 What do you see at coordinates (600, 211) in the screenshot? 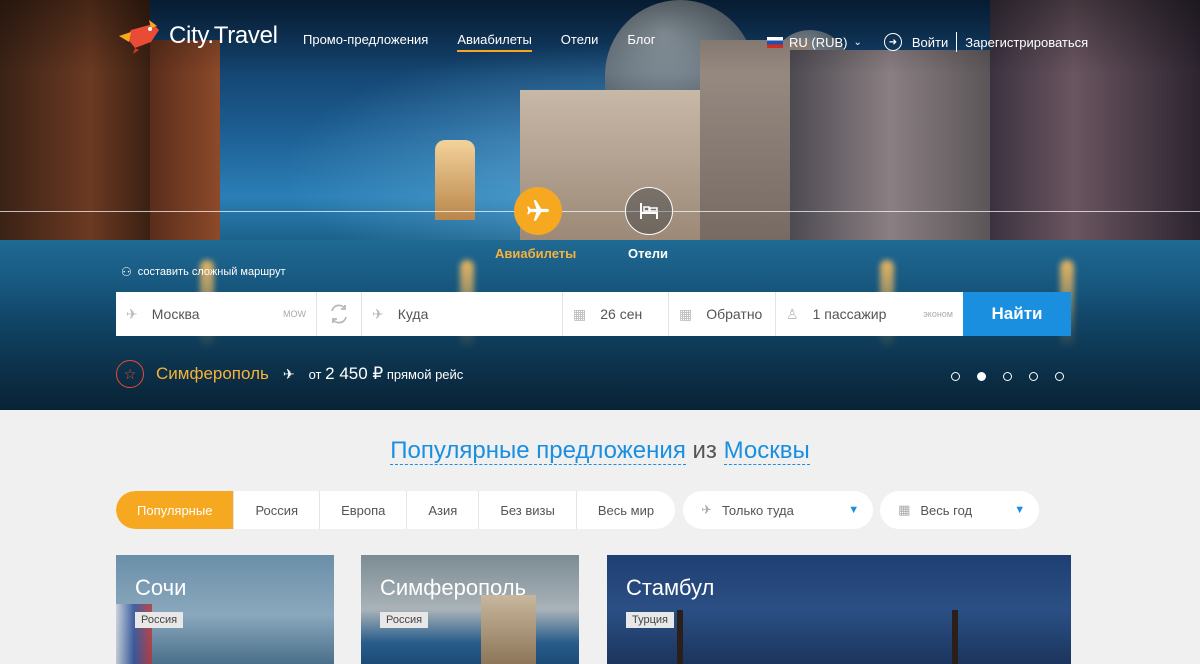
I see `tab-line` at bounding box center [600, 211].